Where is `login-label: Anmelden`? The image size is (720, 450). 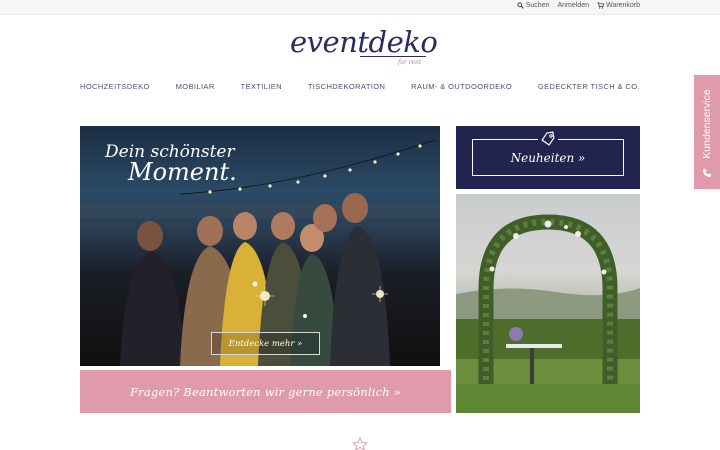 login-label: Anmelden is located at coordinates (573, 5).